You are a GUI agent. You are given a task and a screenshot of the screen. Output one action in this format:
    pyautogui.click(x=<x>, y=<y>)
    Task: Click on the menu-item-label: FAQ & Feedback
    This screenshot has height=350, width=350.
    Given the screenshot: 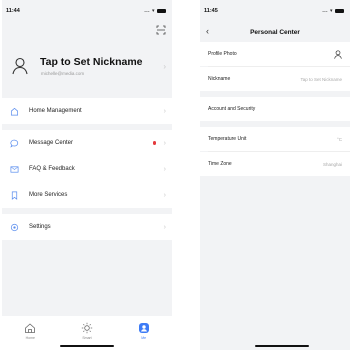 What is the action you would take?
    pyautogui.click(x=52, y=169)
    